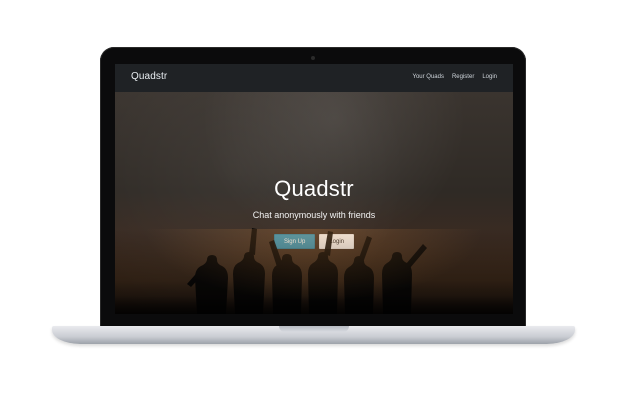 The height and width of the screenshot is (400, 623). What do you see at coordinates (149, 76) in the screenshot?
I see `brand-logo: Quadstr` at bounding box center [149, 76].